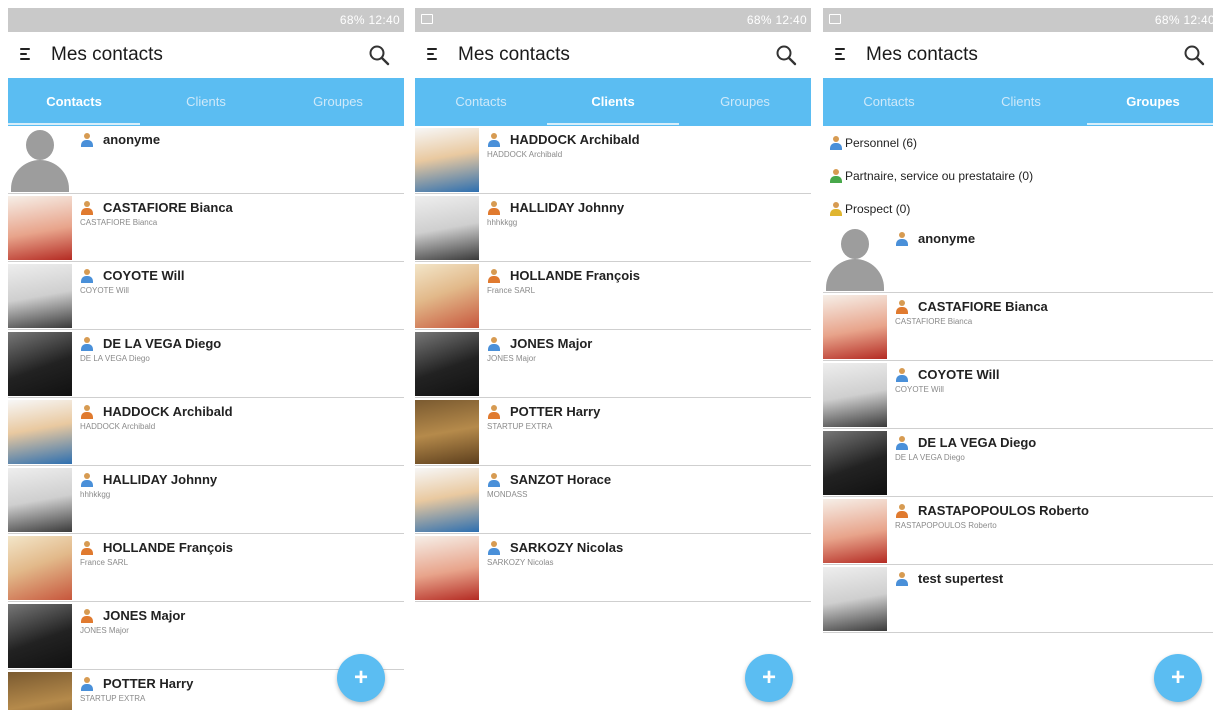  What do you see at coordinates (520, 562) in the screenshot?
I see `contact-subtitle: SARKOZY Nicolas` at bounding box center [520, 562].